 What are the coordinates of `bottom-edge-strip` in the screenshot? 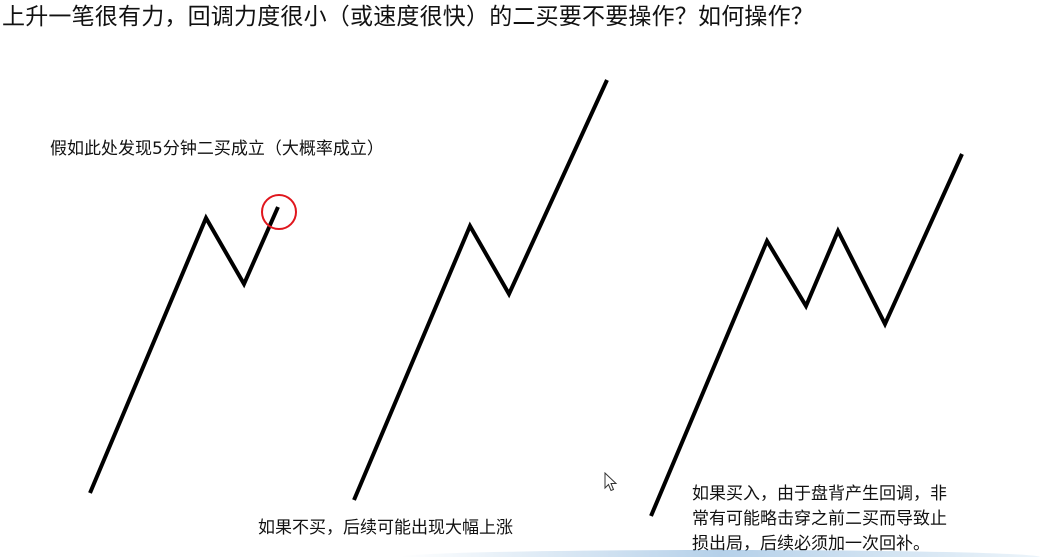 It's located at (720, 553).